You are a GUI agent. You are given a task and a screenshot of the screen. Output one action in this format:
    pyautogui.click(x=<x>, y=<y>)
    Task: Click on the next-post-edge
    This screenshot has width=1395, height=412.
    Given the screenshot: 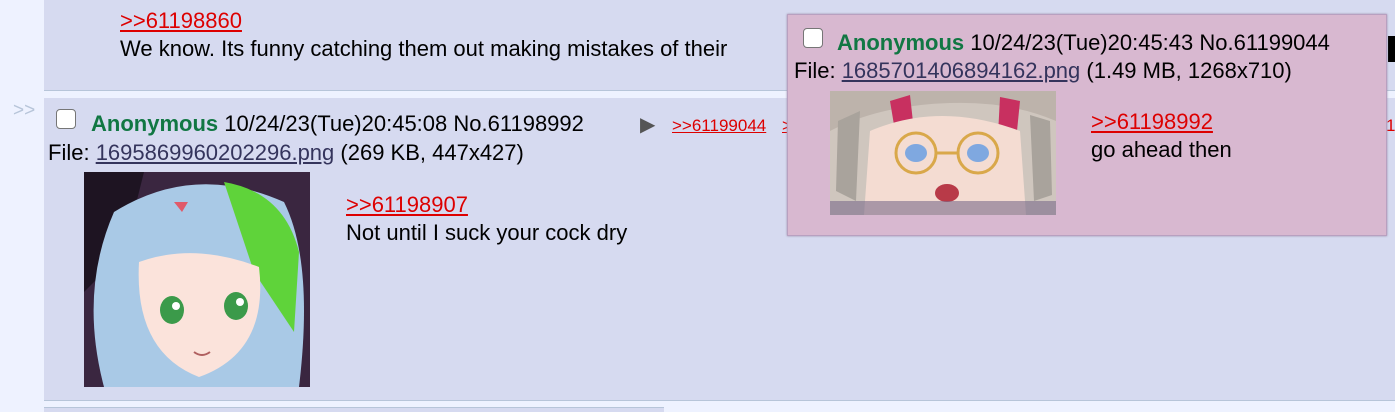 What is the action you would take?
    pyautogui.click(x=354, y=409)
    